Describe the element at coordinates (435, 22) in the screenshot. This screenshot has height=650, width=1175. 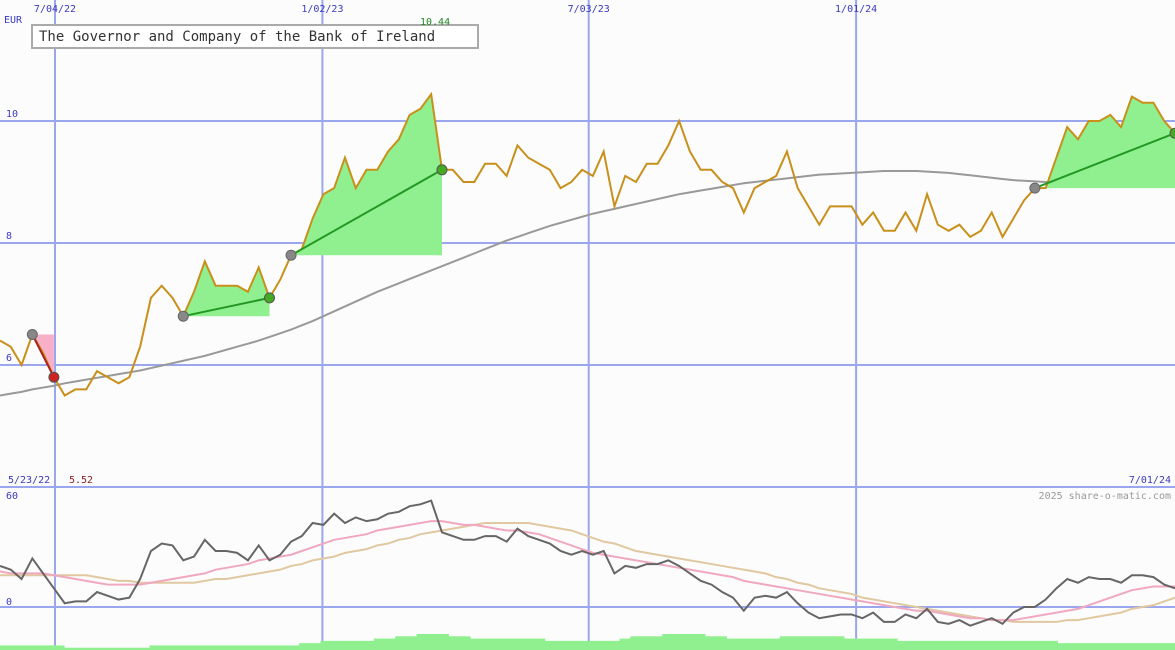
I see `max-value-label: 10.44` at that location.